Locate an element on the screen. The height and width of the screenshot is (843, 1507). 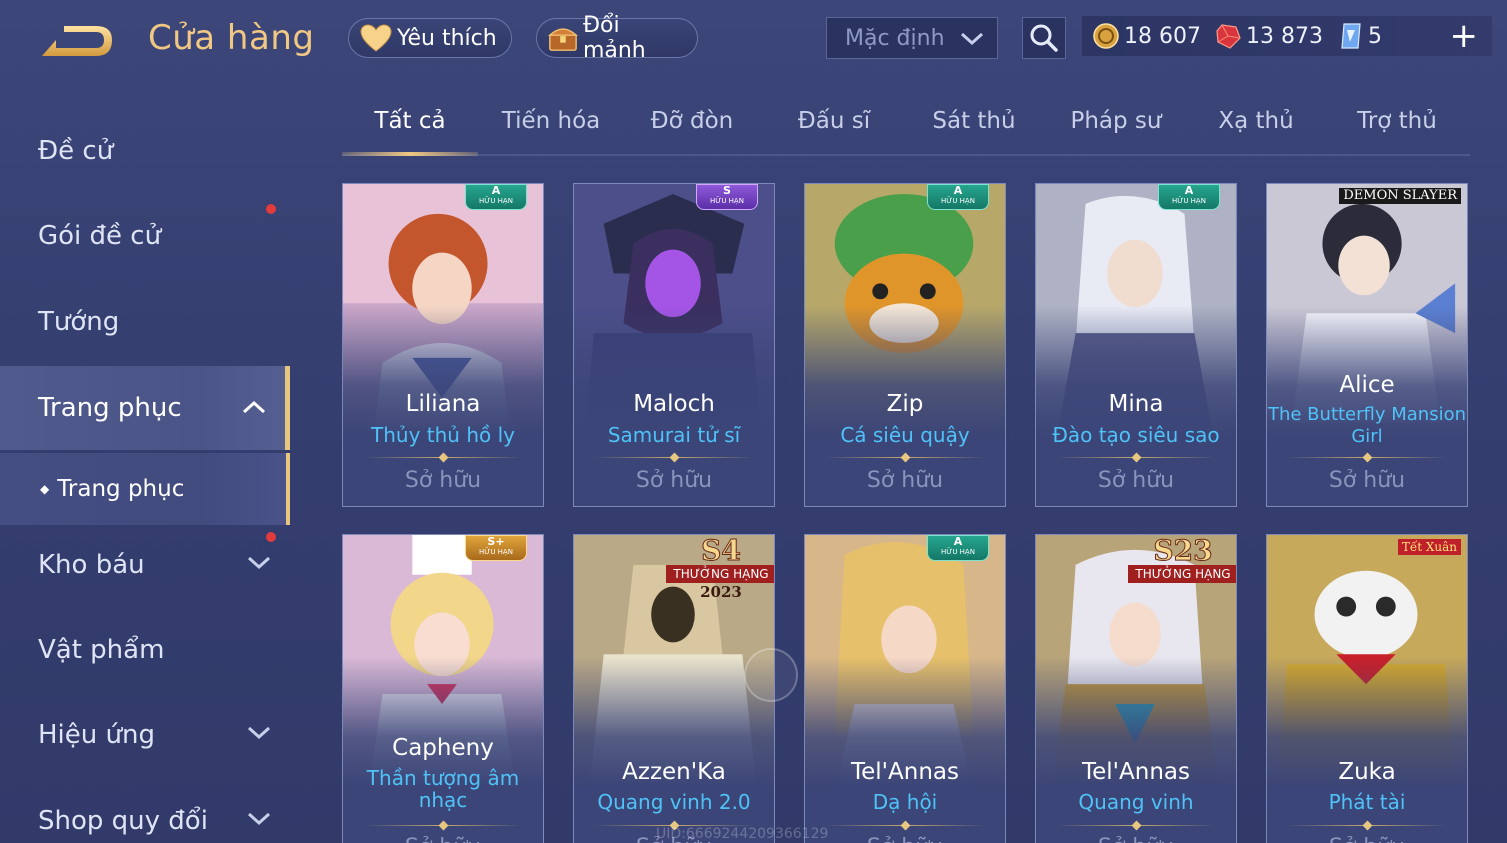
sort-selected-value: Mặc định is located at coordinates (895, 38).